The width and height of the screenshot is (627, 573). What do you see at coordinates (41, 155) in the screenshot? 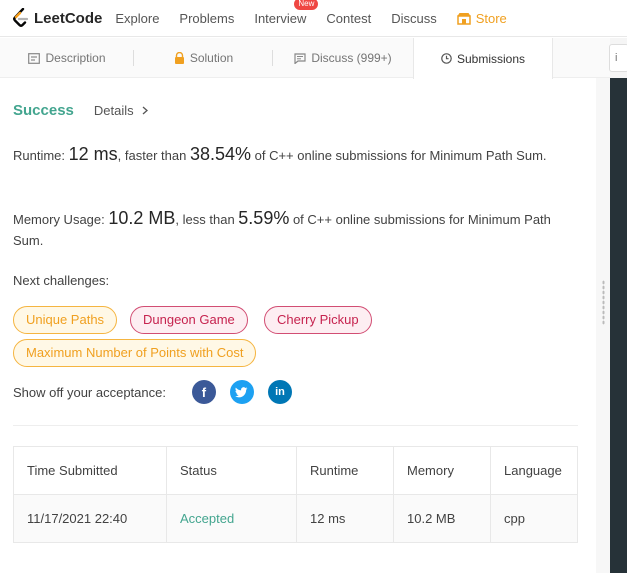
I see `runtime-label: Runtime:` at bounding box center [41, 155].